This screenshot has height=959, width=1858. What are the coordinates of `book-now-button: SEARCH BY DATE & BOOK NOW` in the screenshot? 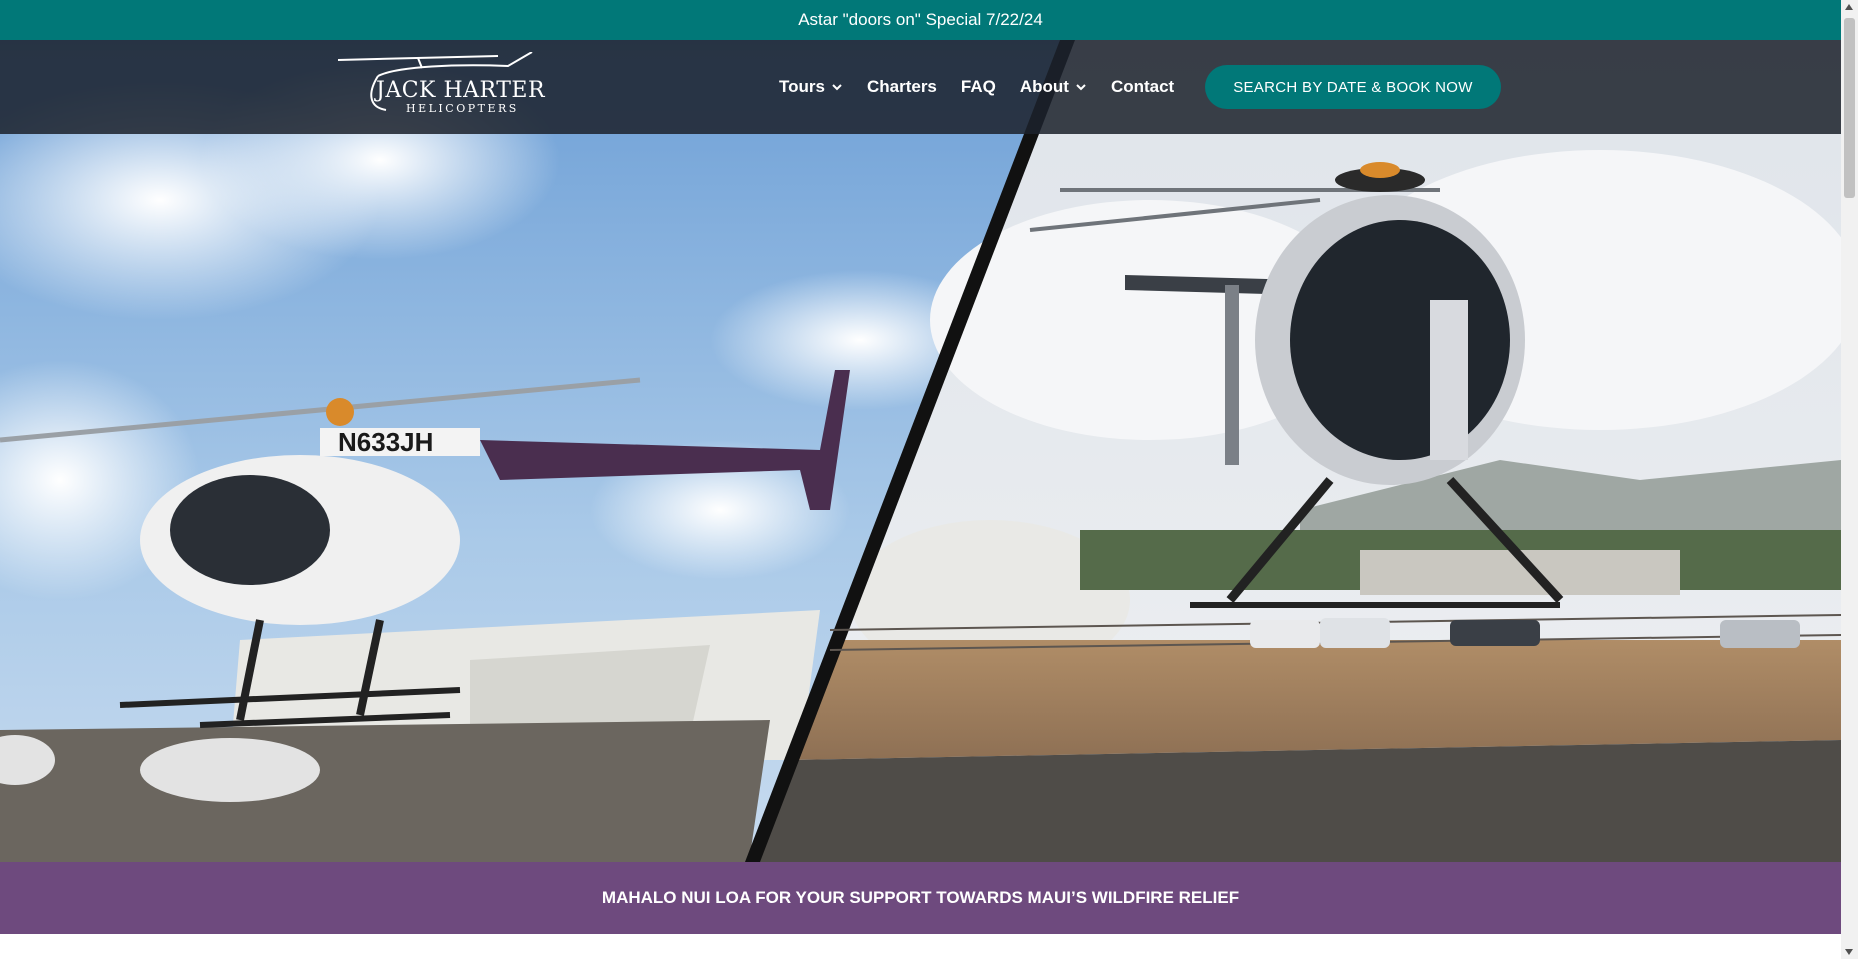 It's located at (1353, 87).